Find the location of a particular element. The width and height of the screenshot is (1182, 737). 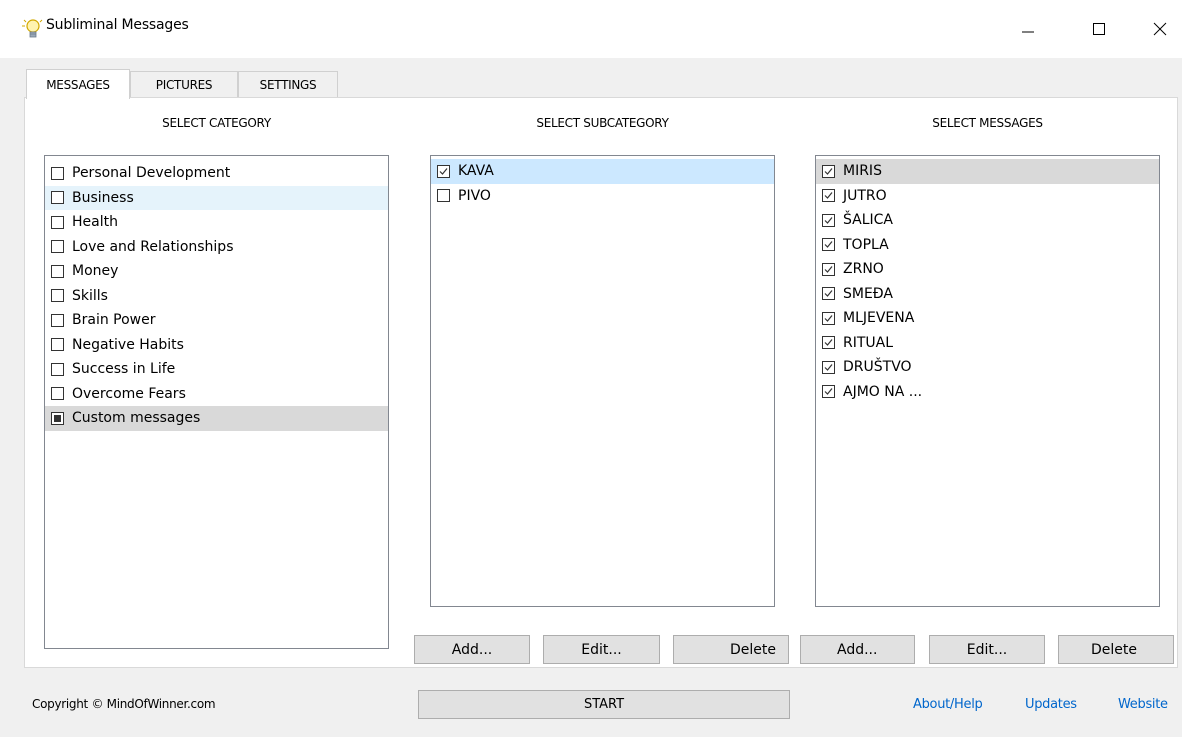

category-item: Personal Development is located at coordinates (216, 173).